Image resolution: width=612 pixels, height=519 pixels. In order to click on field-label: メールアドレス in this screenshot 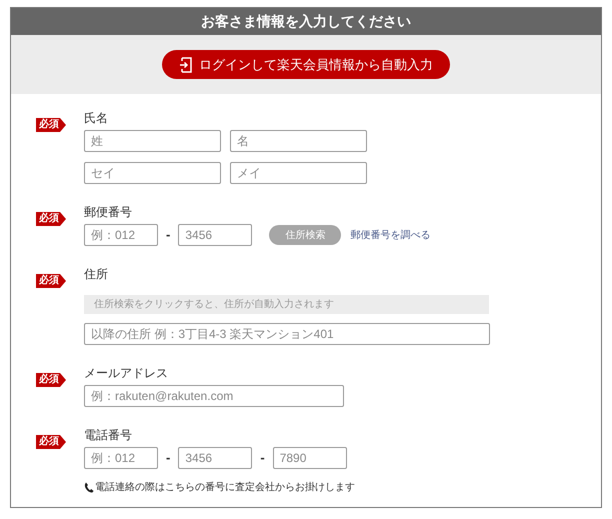, I will do `click(126, 373)`.